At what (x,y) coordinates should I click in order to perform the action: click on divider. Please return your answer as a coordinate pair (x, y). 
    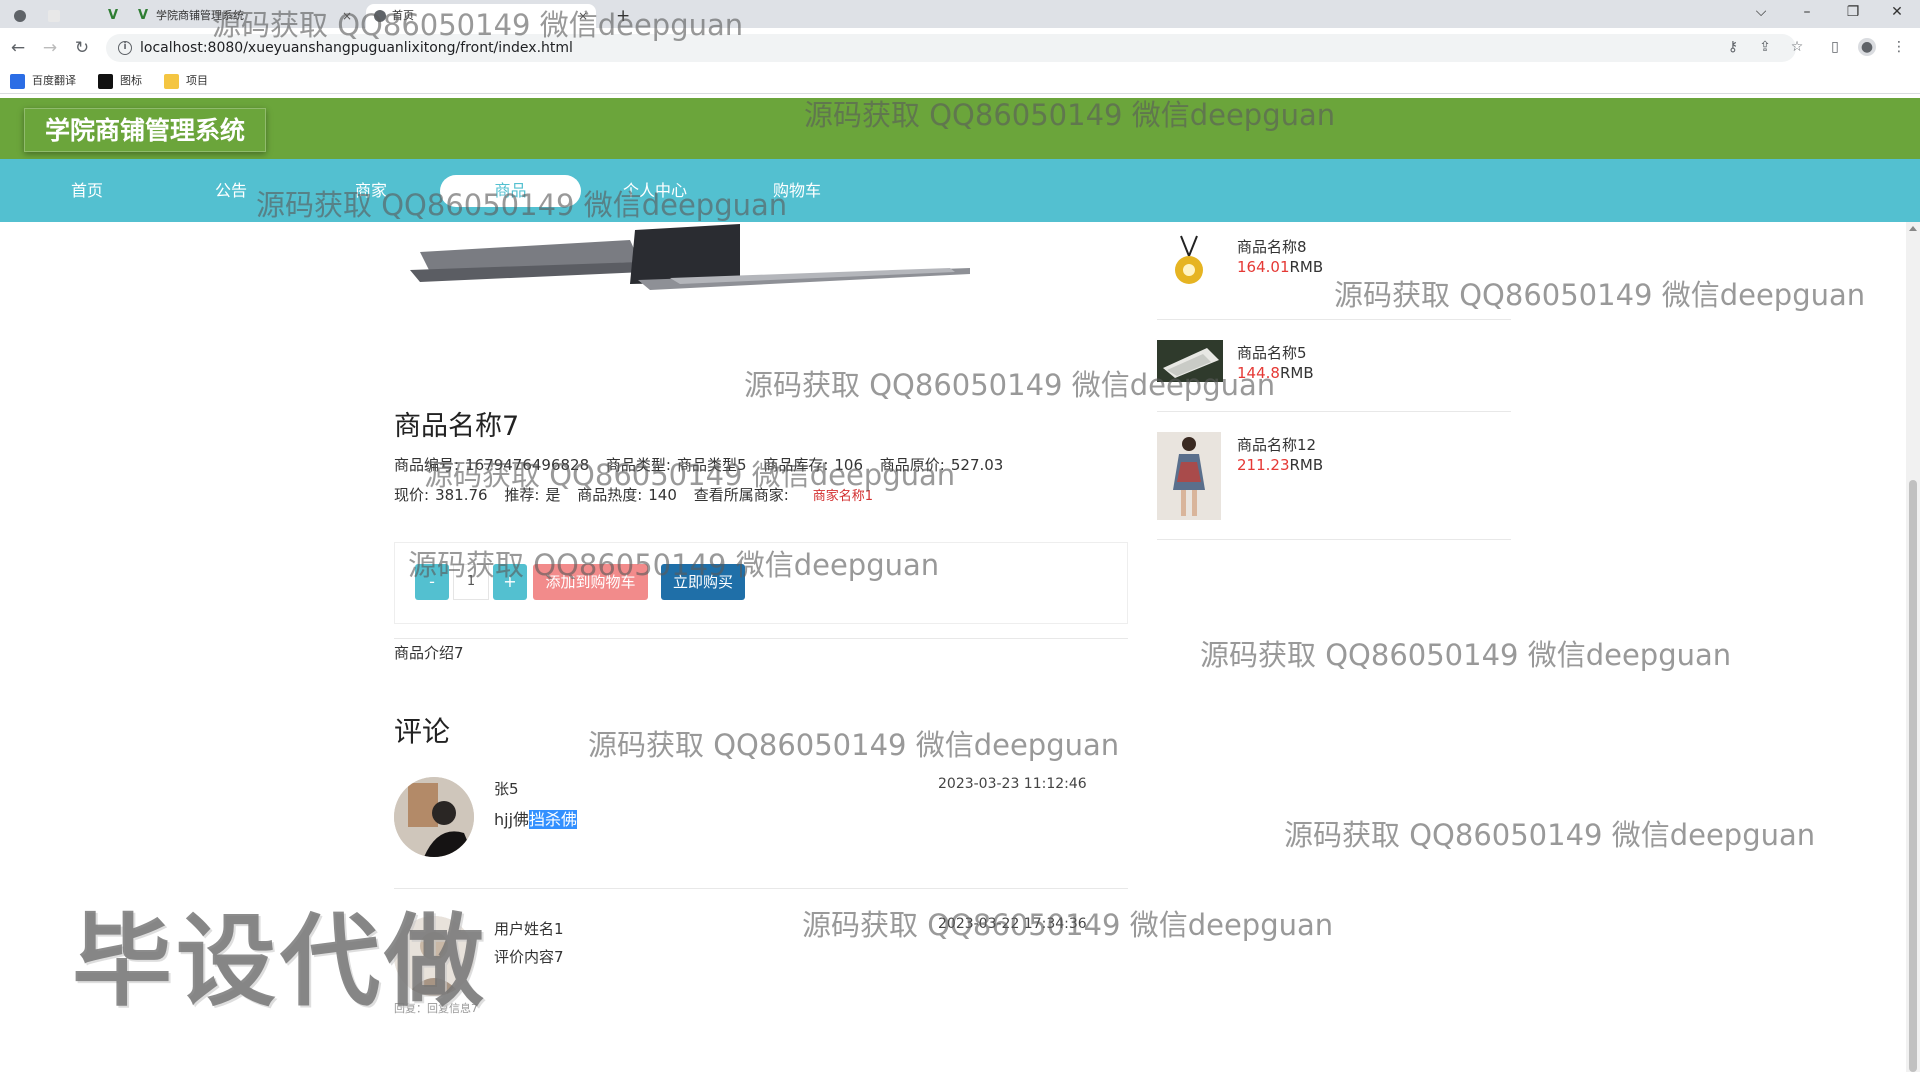
    Looking at the image, I should click on (761, 888).